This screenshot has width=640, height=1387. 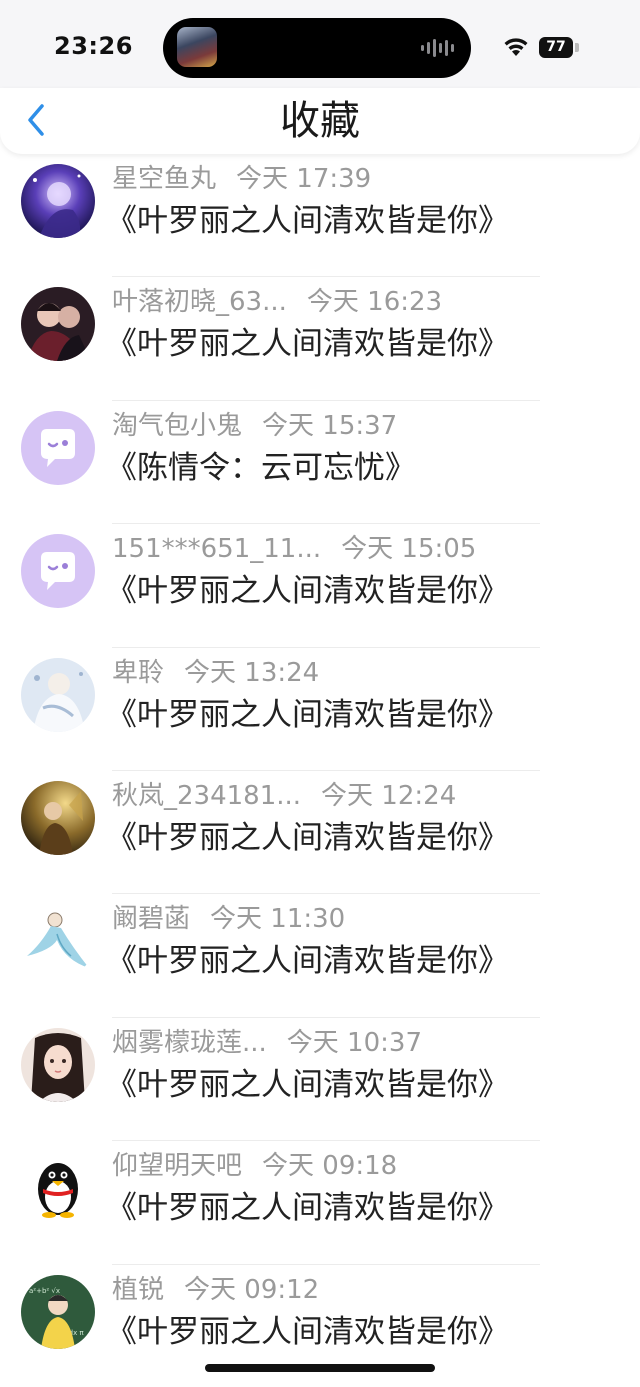 I want to click on page-title: 收藏, so click(x=320, y=121).